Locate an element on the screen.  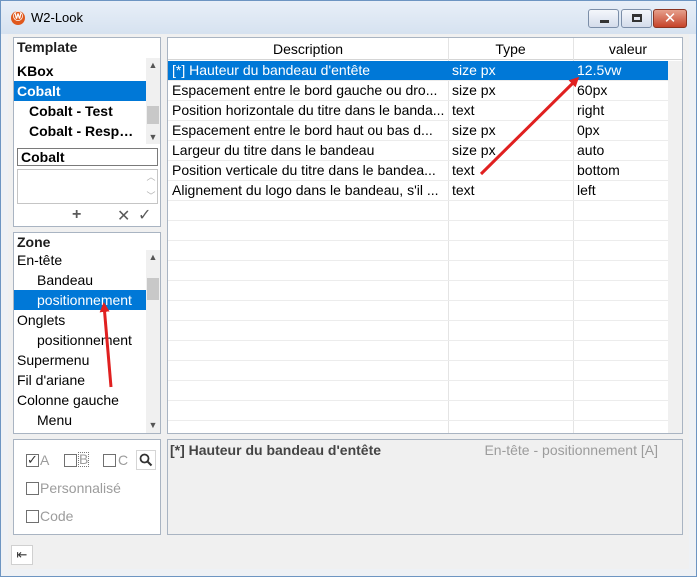
template-name-input: Cobalt is located at coordinates (87, 157).